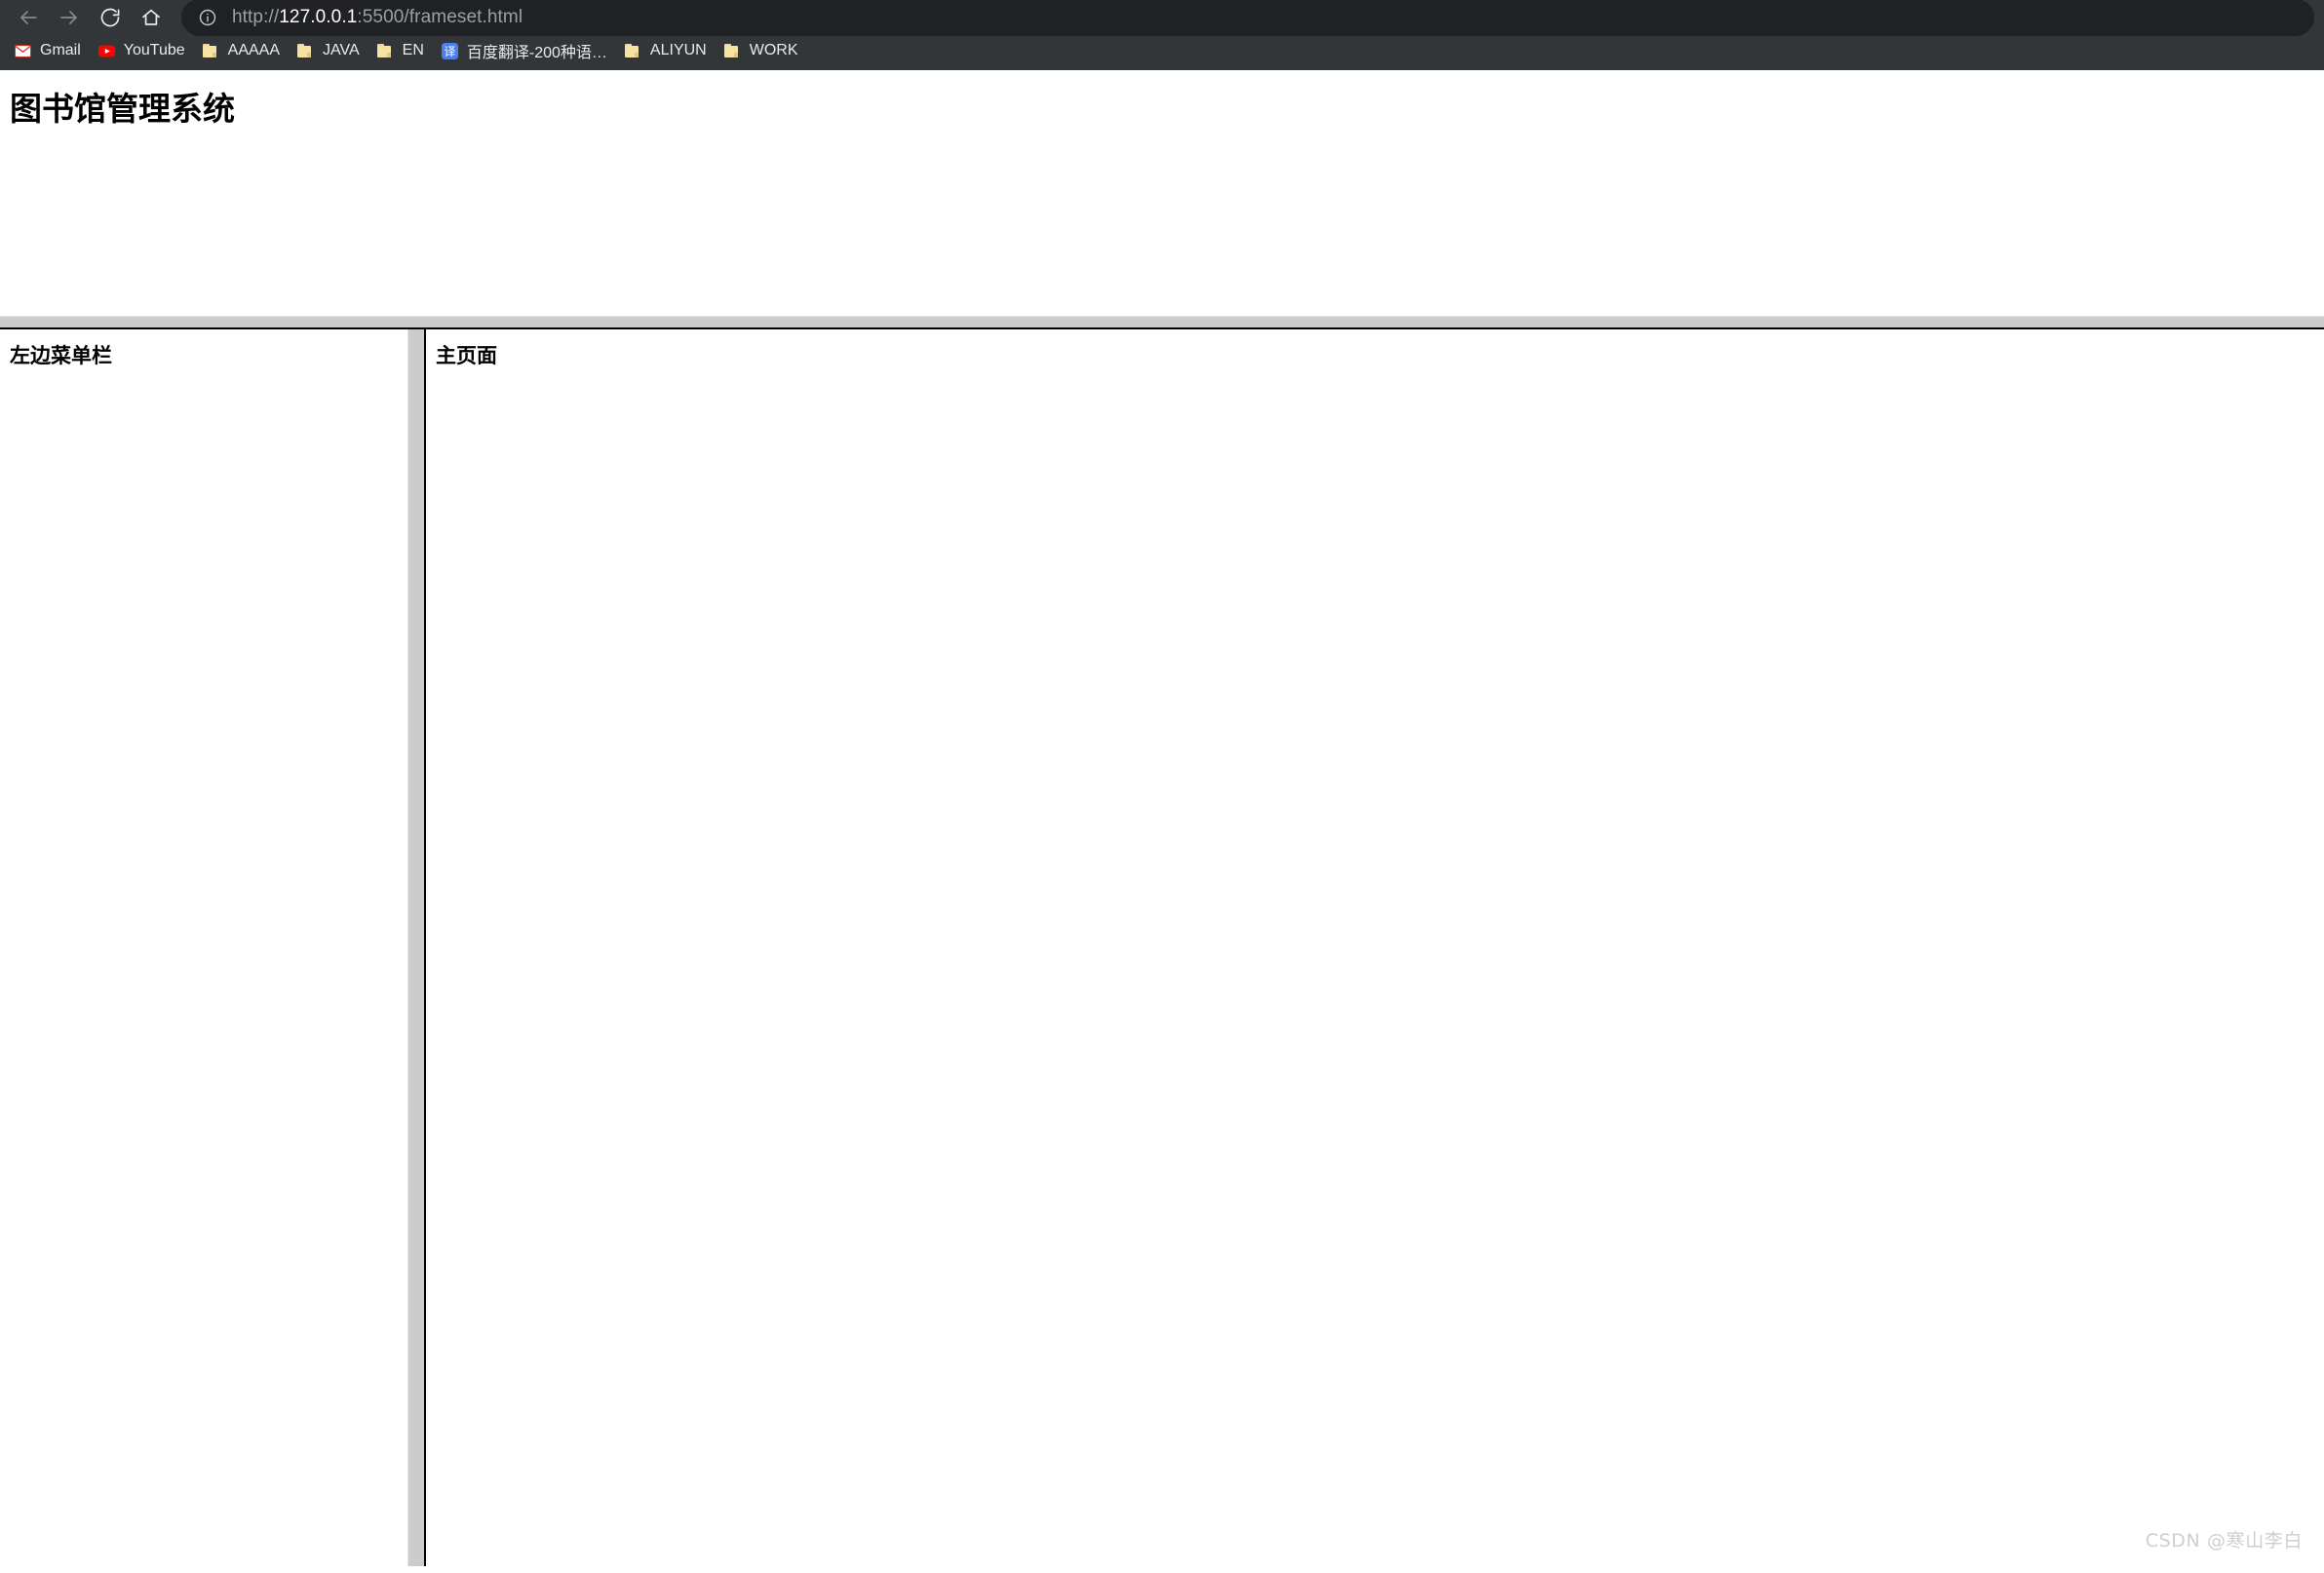 This screenshot has height=1573, width=2324. I want to click on csdn-watermark: CSDN @寒山李白, so click(2224, 1541).